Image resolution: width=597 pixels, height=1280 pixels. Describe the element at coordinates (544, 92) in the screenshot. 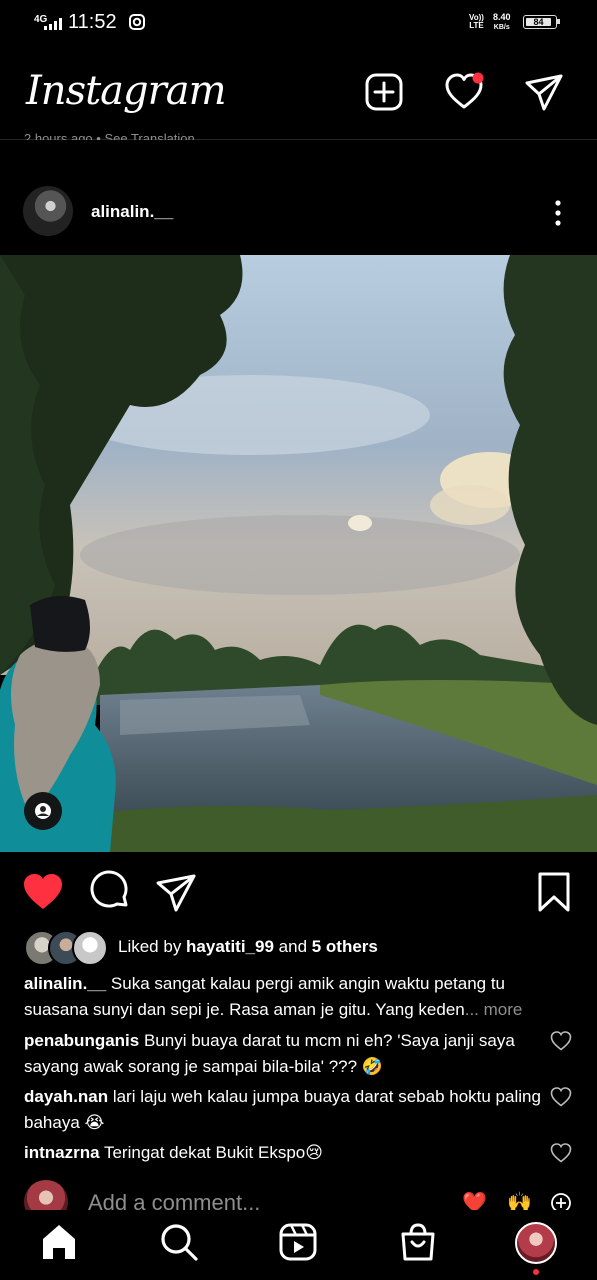

I see `direct-message-icon` at that location.